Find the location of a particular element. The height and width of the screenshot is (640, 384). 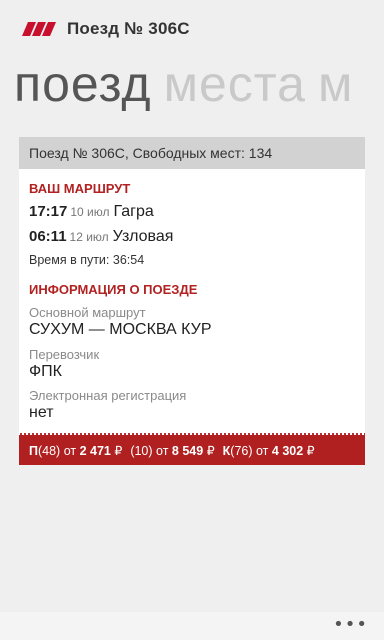

price-value: 8 549 is located at coordinates (187, 450).